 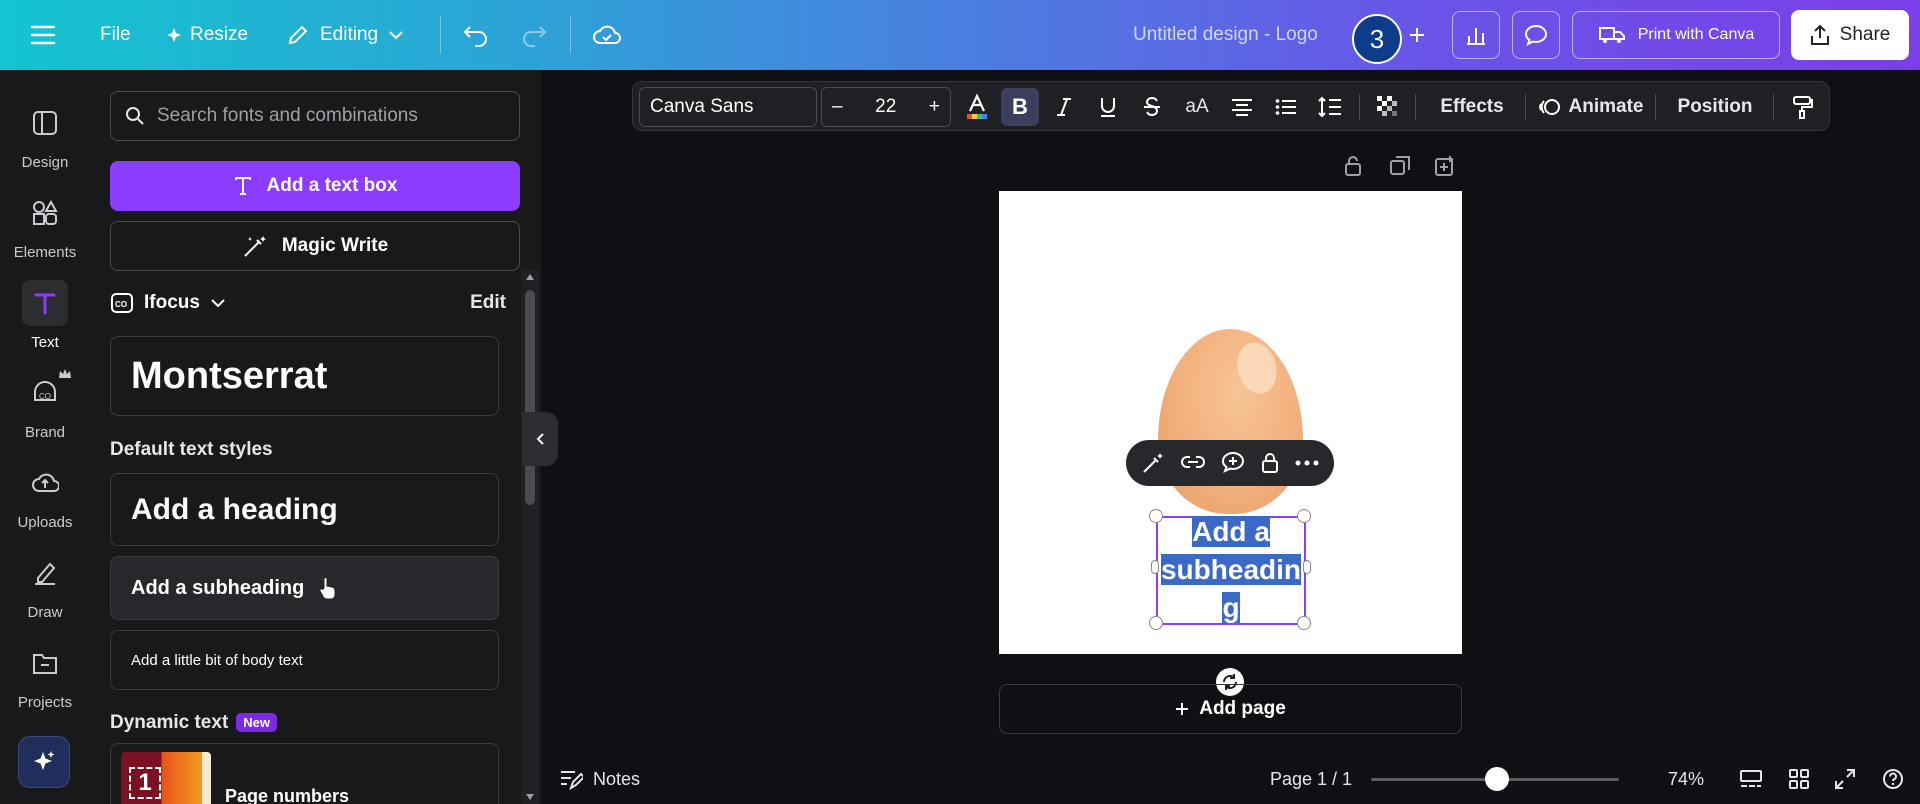 I want to click on page-numbers-card: 1 Page numbers, so click(x=304, y=773).